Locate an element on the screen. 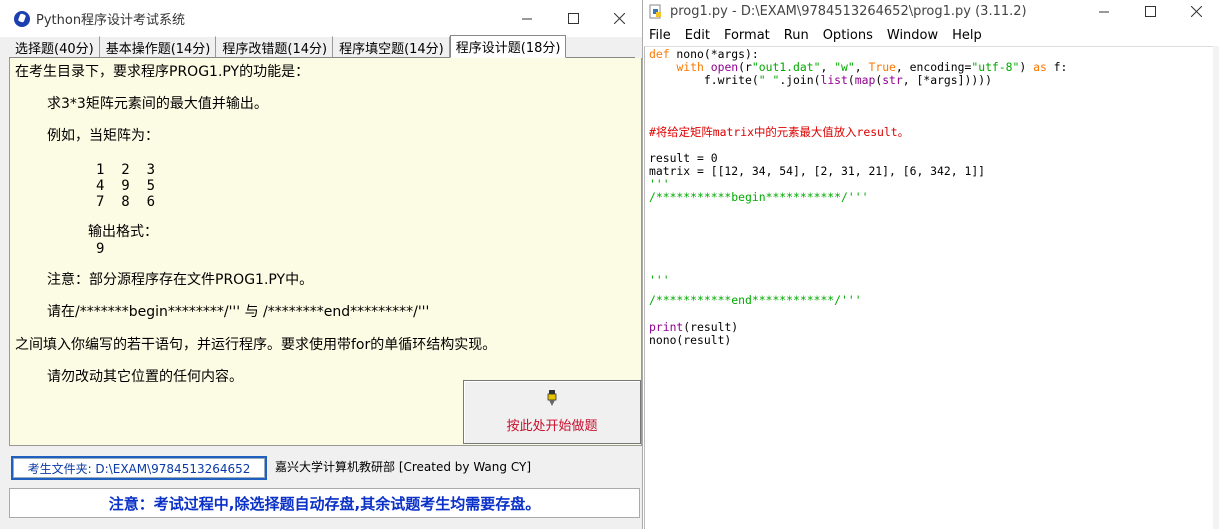 The image size is (1219, 529). editor-maximize-button is located at coordinates (1150, 11).